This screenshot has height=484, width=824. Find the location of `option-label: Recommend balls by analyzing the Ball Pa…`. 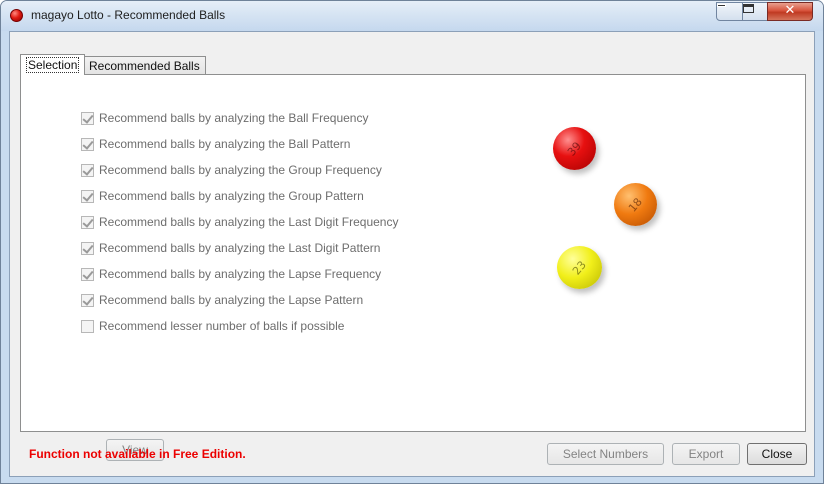

option-label: Recommend balls by analyzing the Ball Pa… is located at coordinates (225, 144).